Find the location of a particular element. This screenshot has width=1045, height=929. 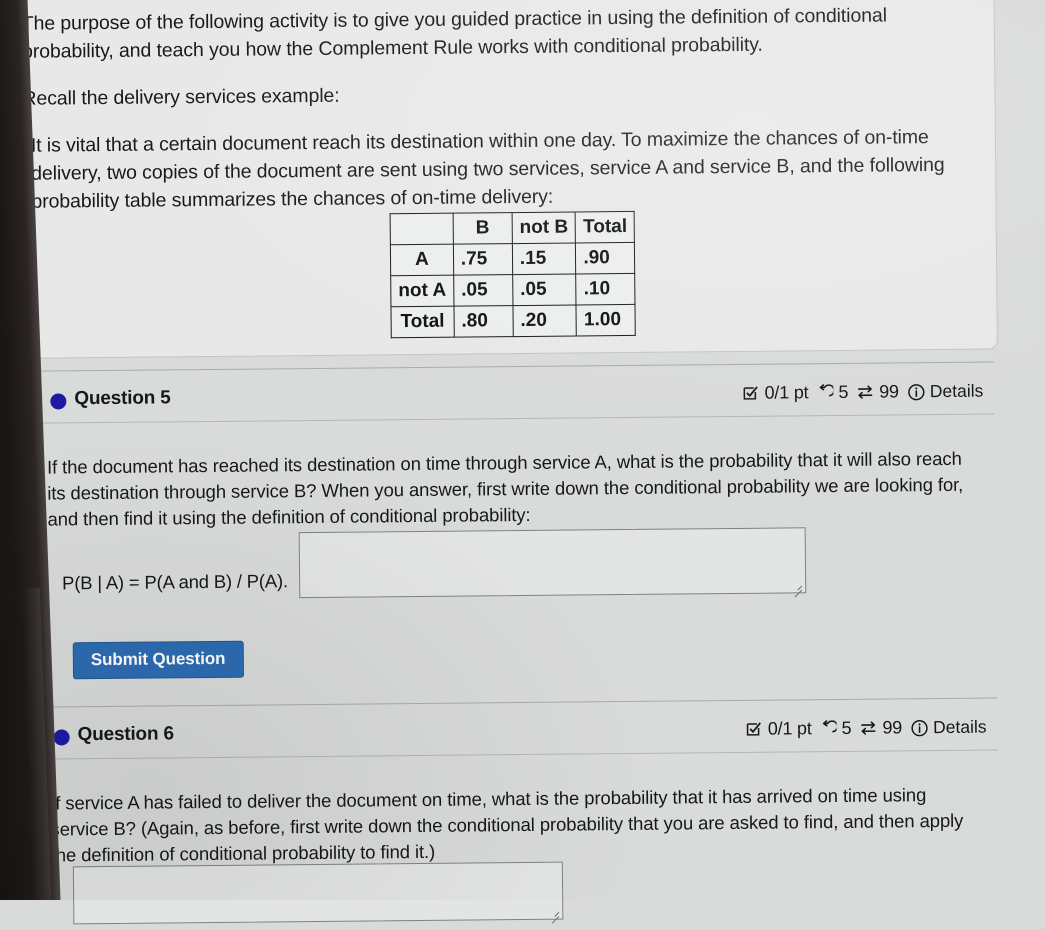

table-row-header-total: Total is located at coordinates (422, 322).